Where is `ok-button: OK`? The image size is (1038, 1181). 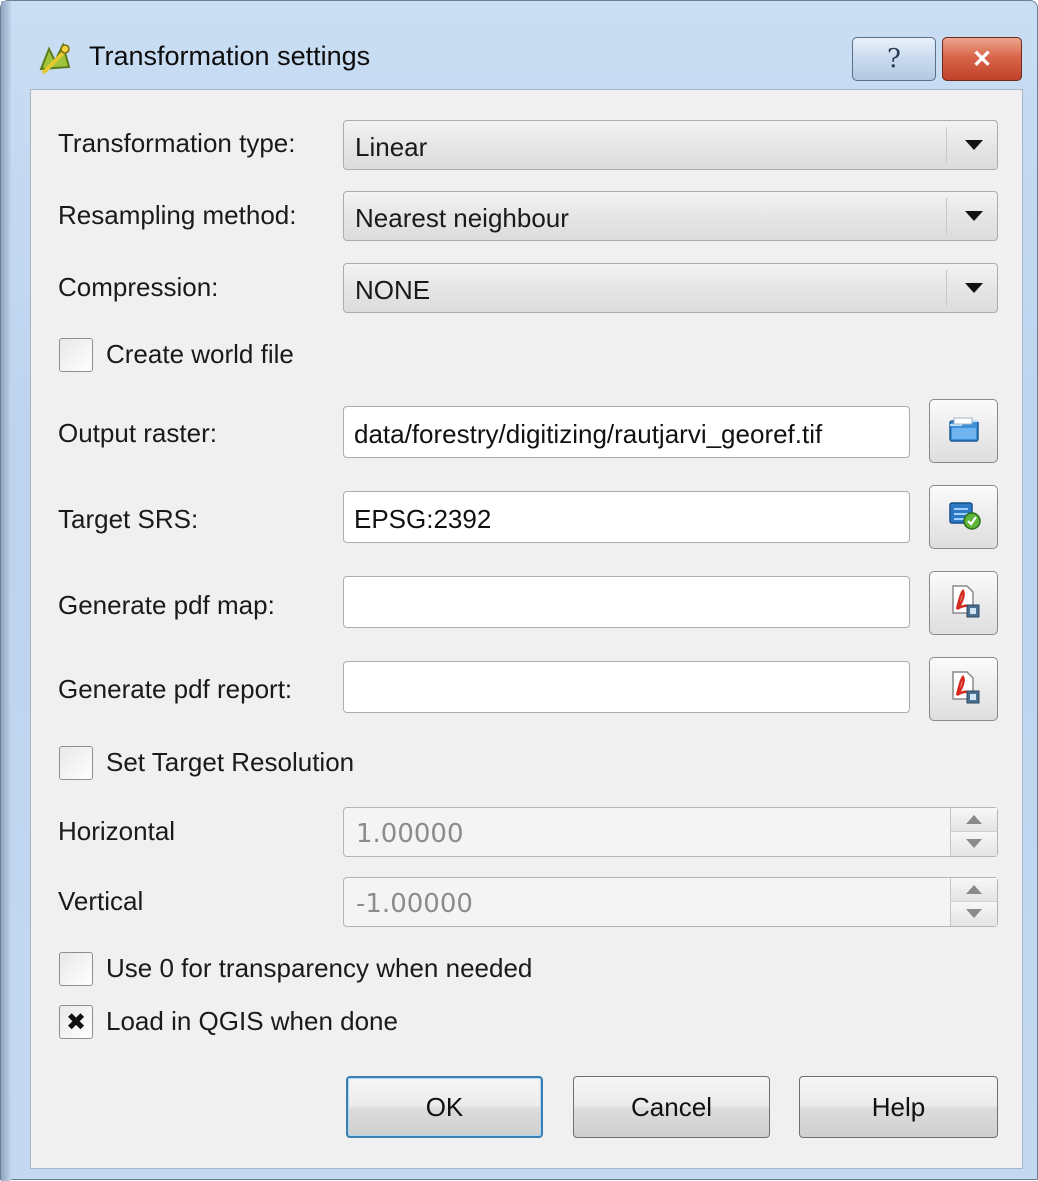
ok-button: OK is located at coordinates (444, 1107).